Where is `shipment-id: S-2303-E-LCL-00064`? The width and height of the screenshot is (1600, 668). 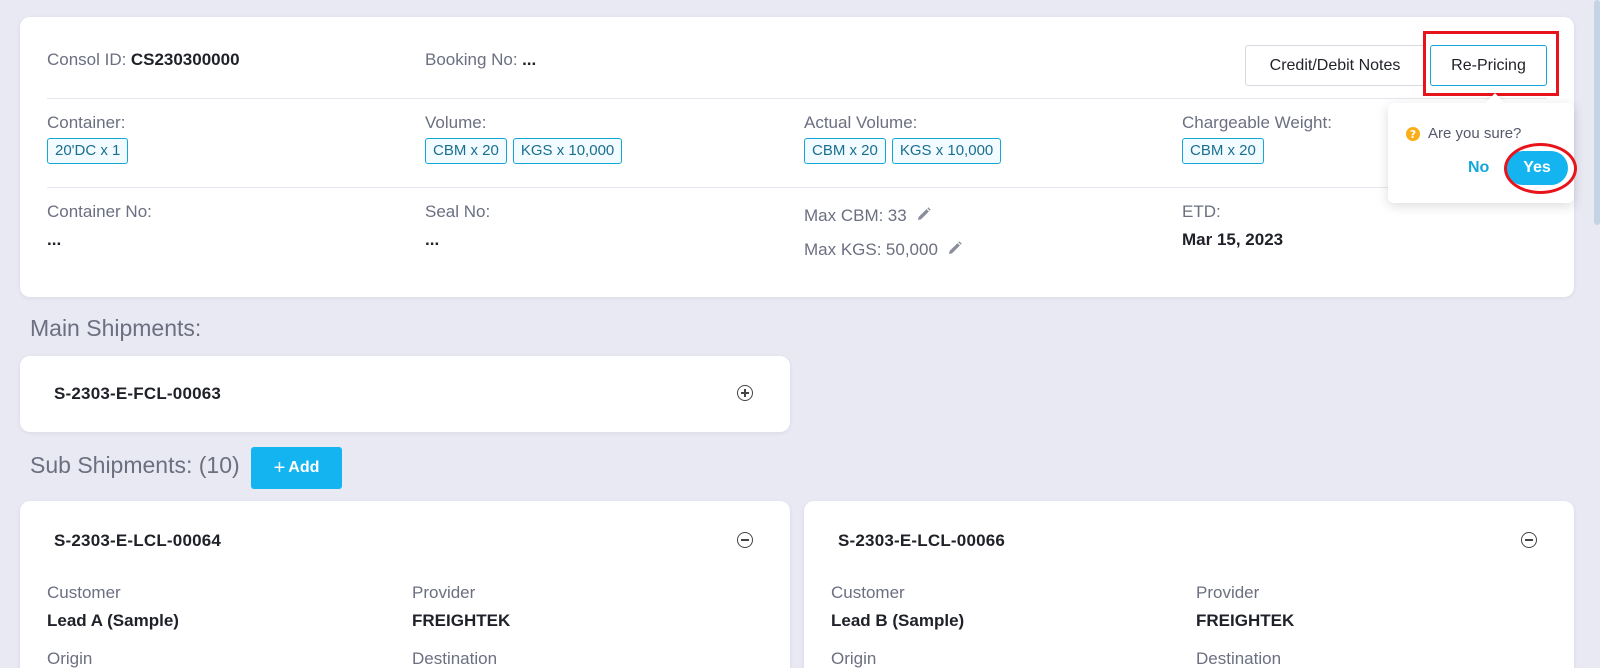
shipment-id: S-2303-E-LCL-00064 is located at coordinates (138, 540).